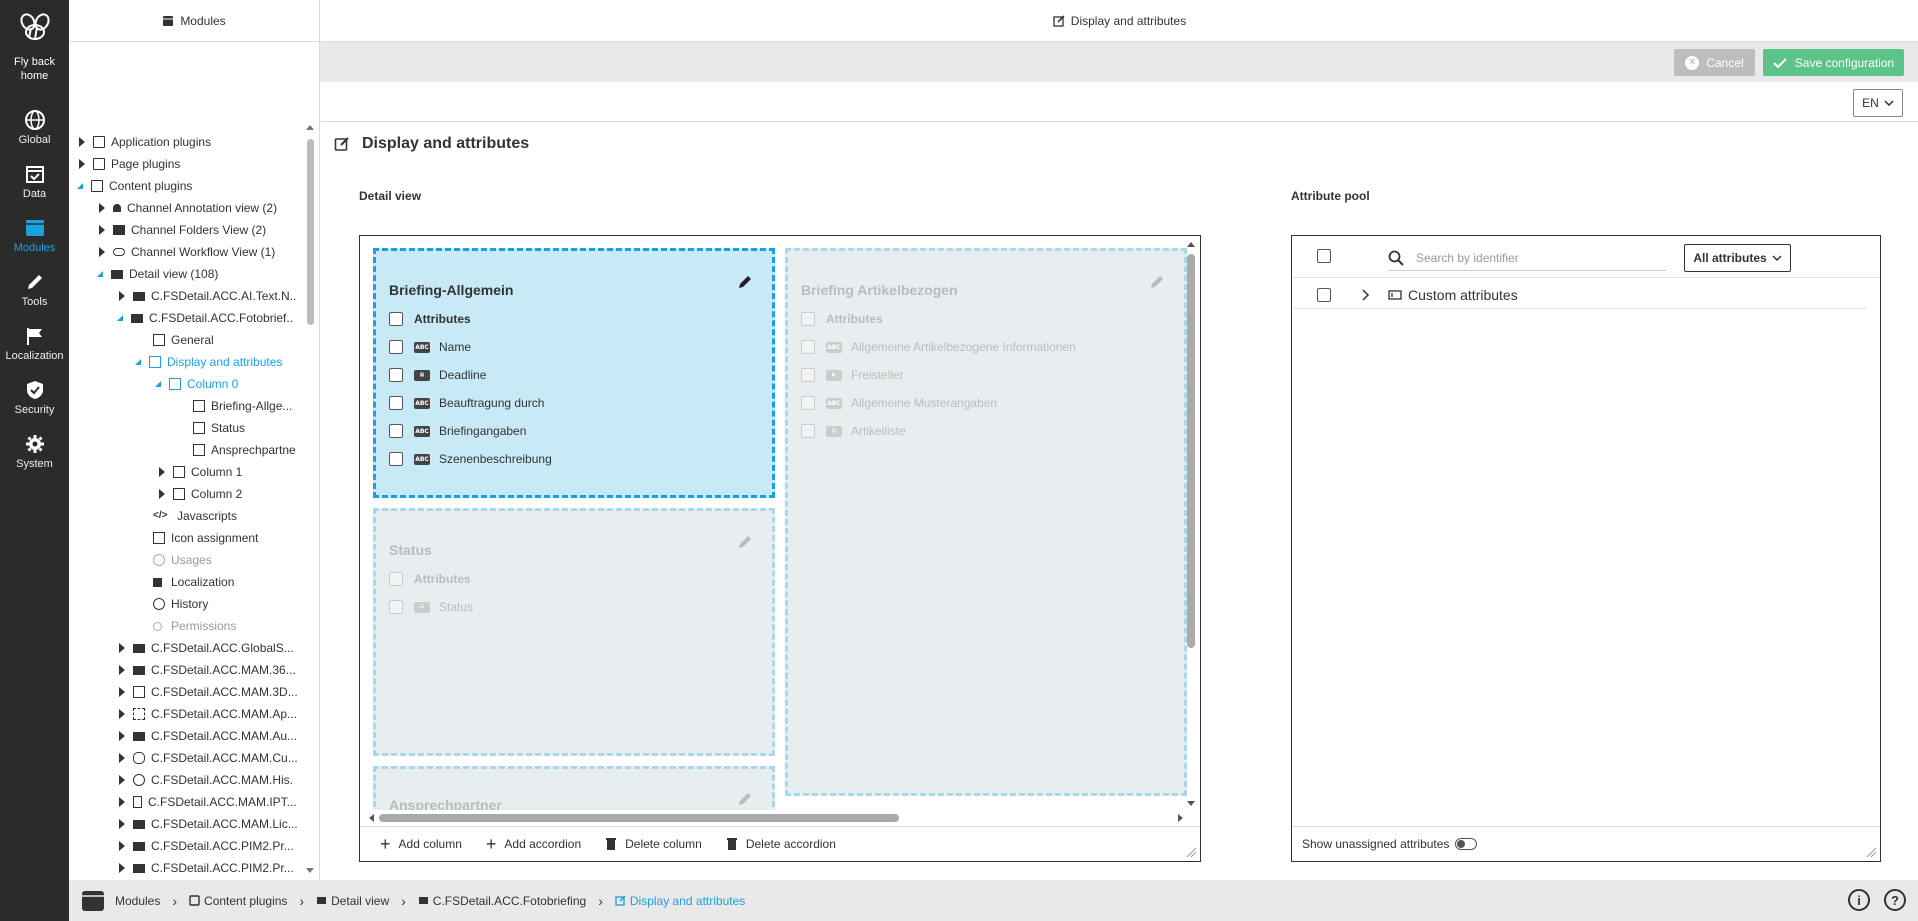 The image size is (1918, 921). I want to click on nav-data: Data, so click(34, 181).